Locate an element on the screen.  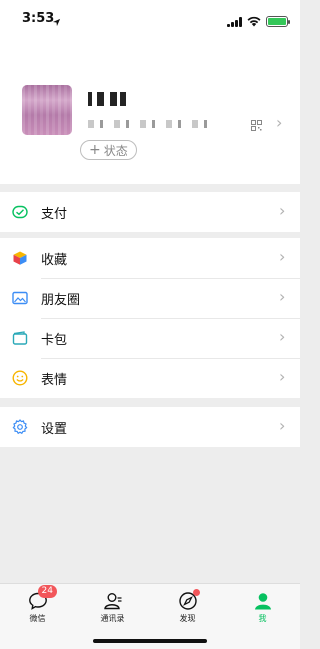
menu-item-label: 朋友圈 is located at coordinates (61, 300).